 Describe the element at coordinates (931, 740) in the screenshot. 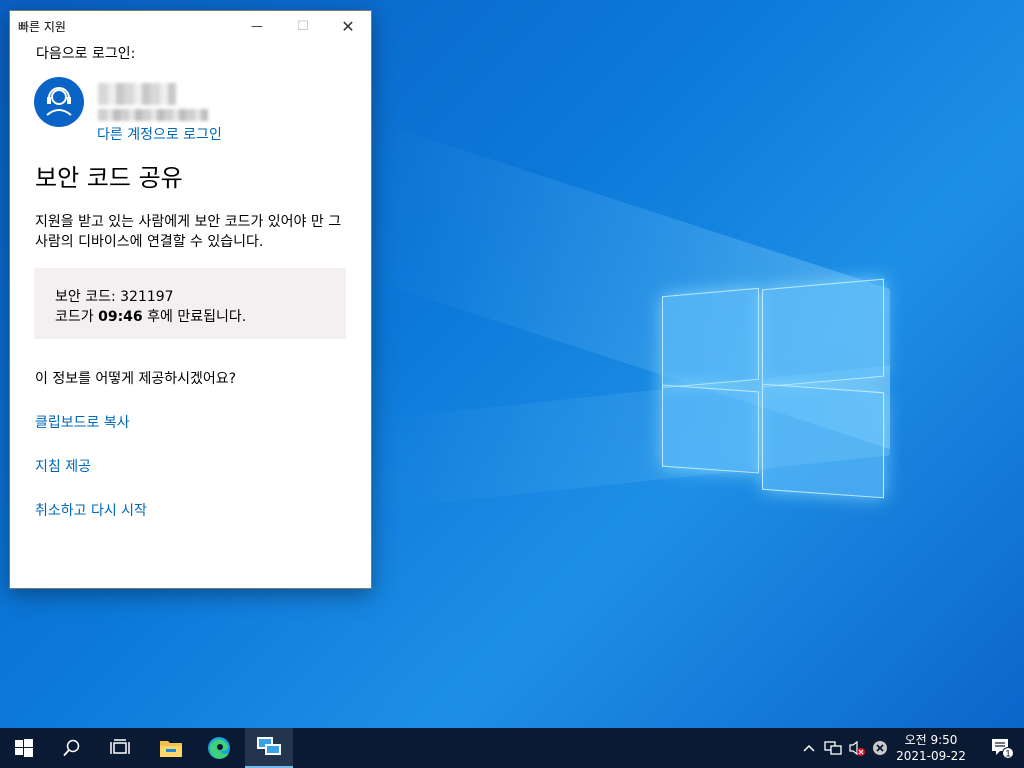

I see `clock-time: 오전 9:50` at that location.